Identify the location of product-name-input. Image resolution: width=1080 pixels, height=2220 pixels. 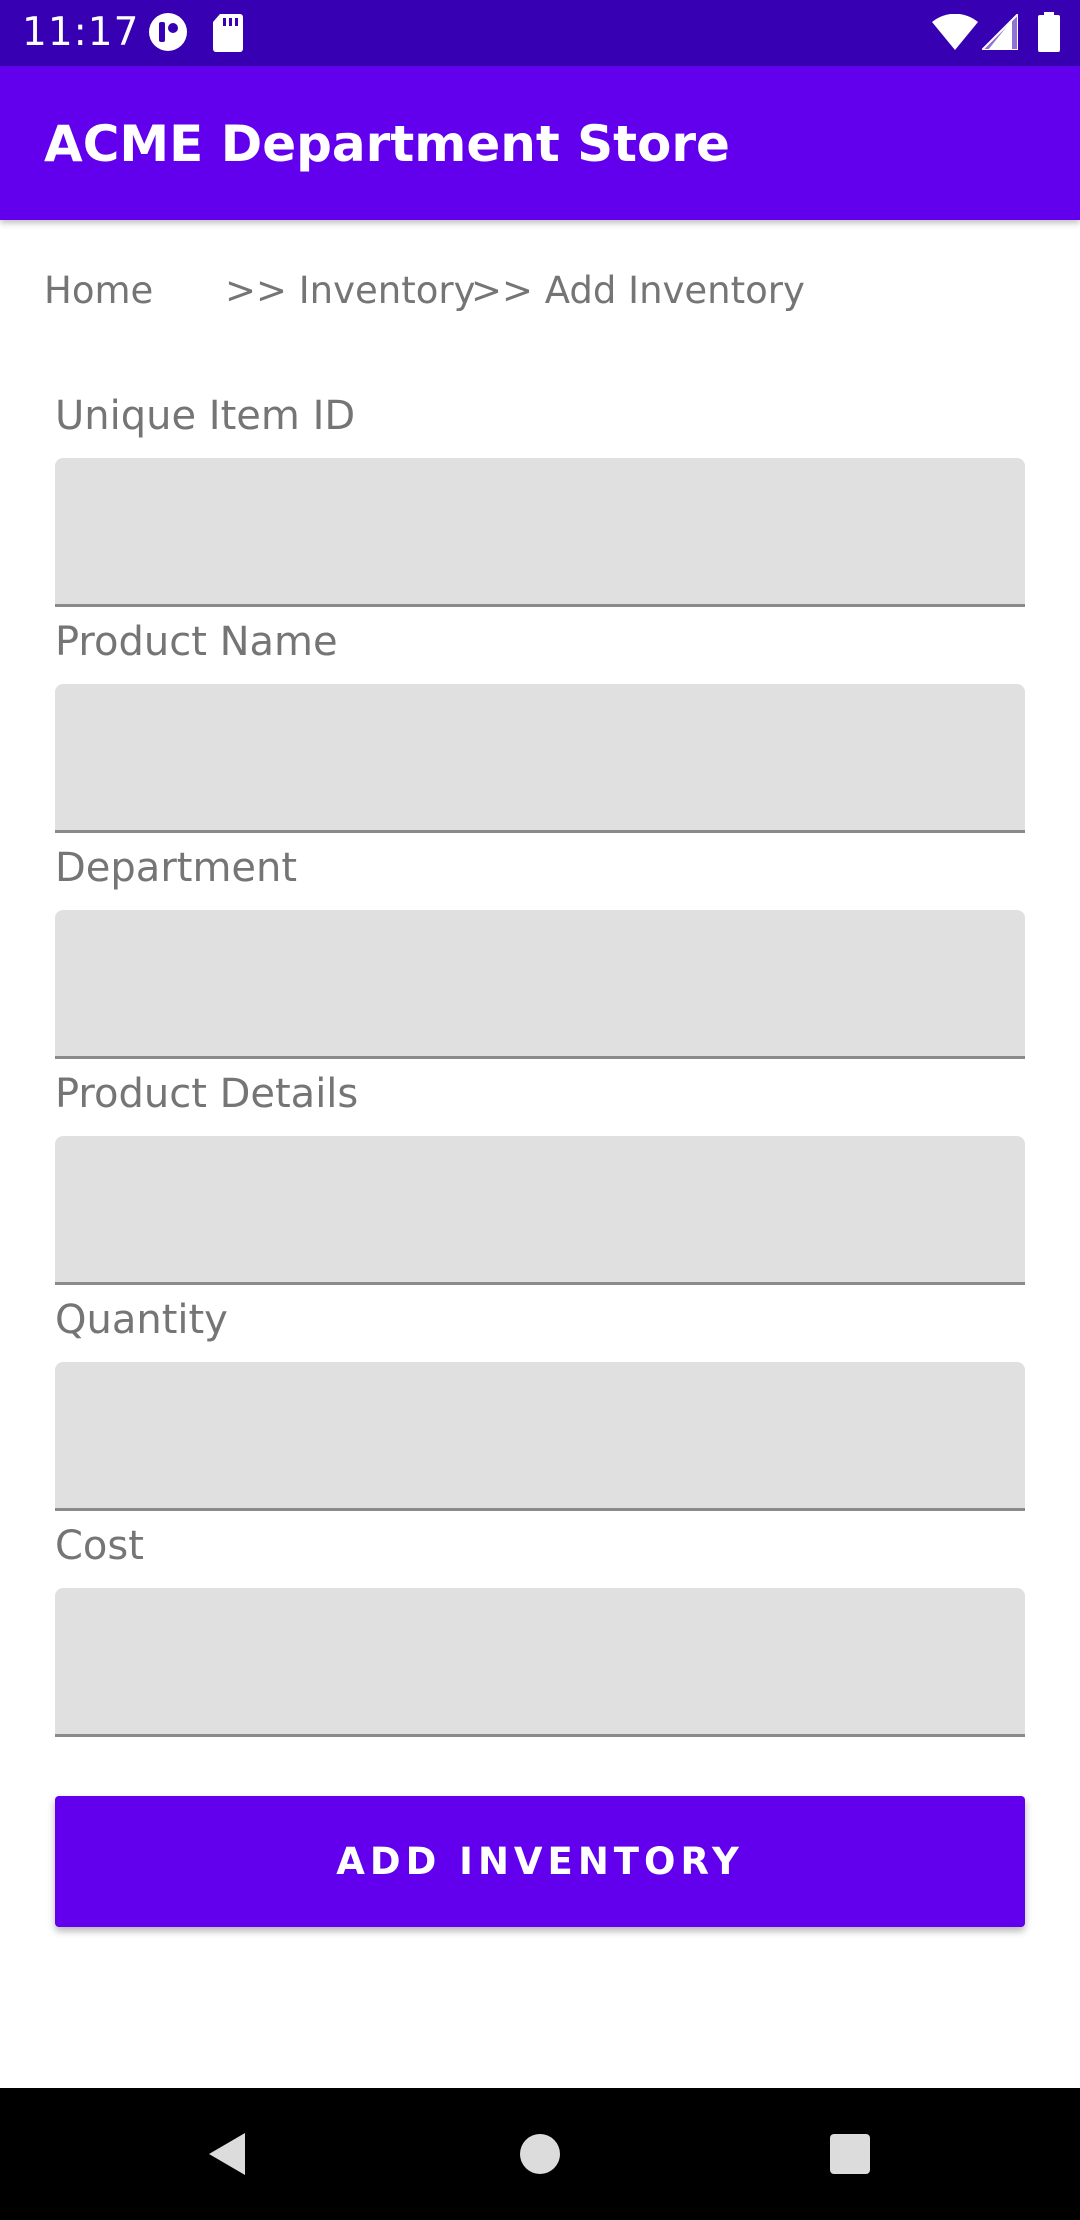
(540, 758).